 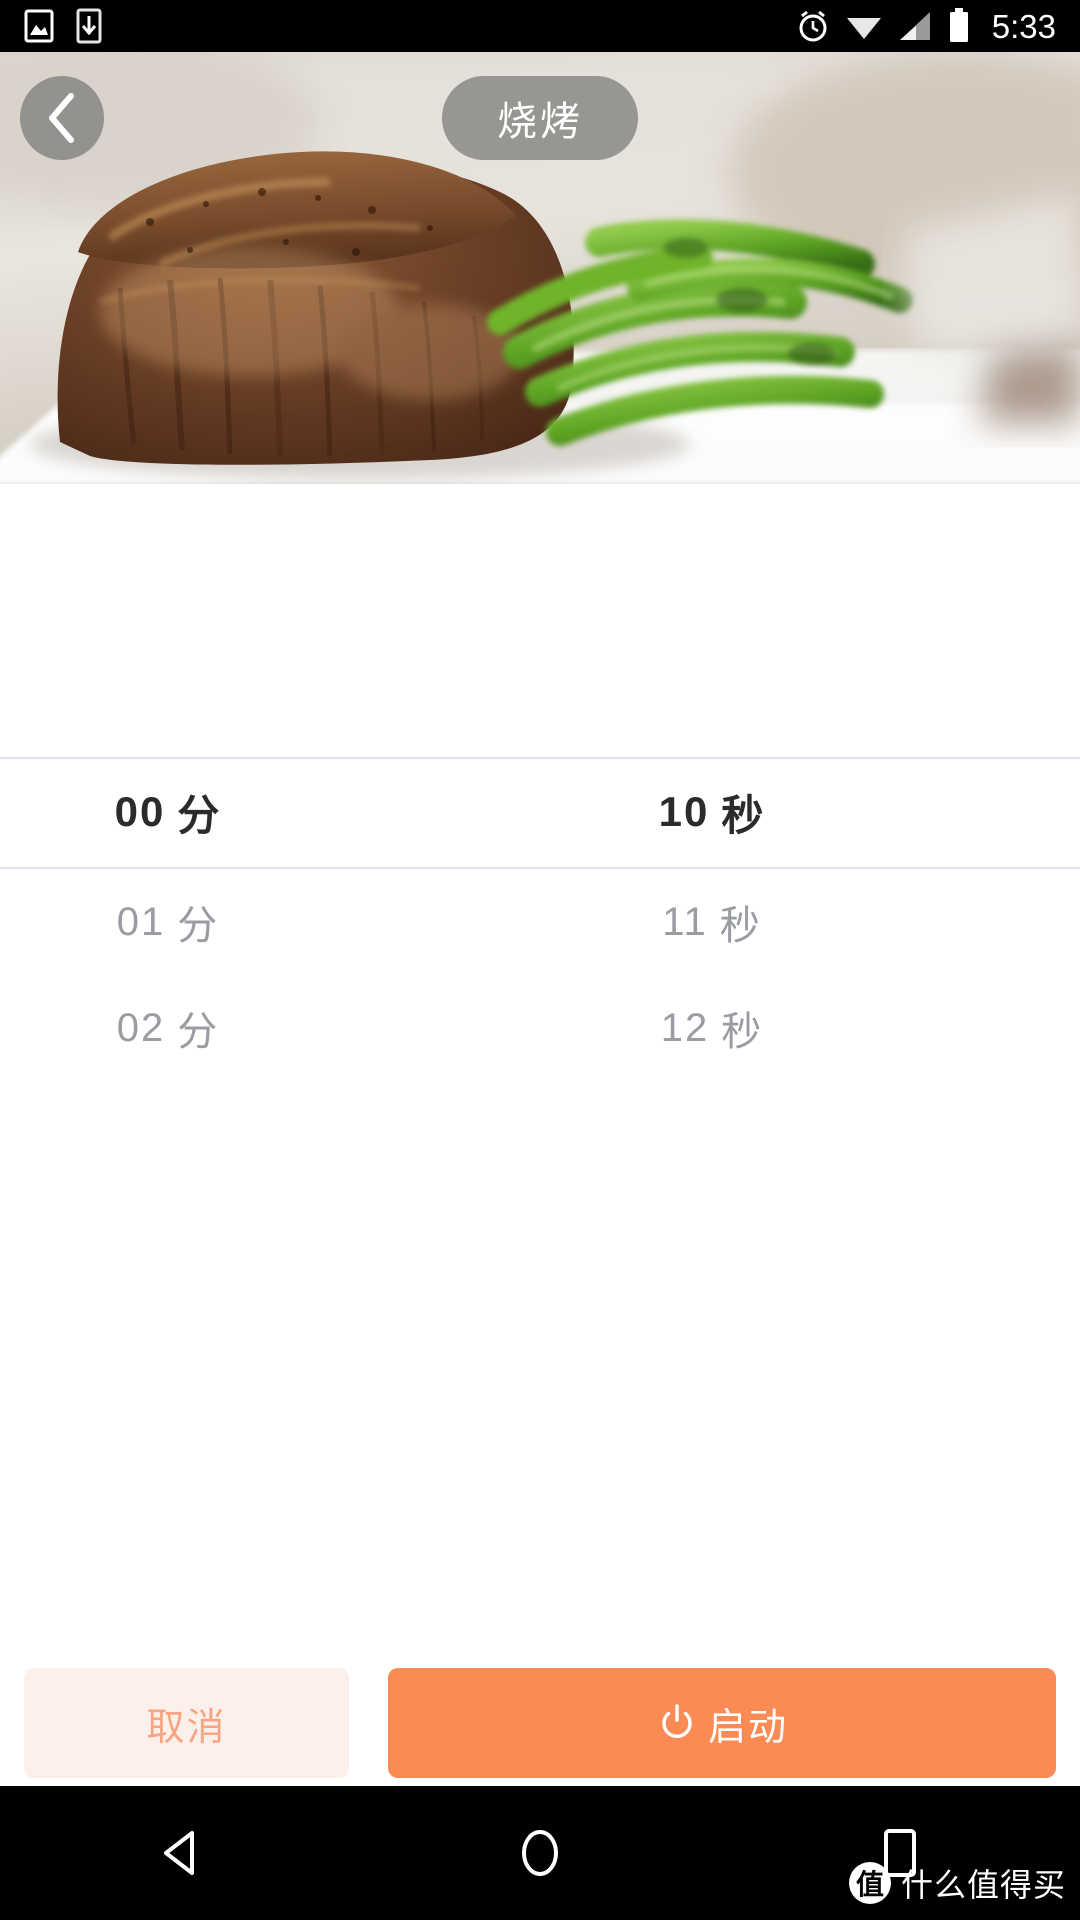 What do you see at coordinates (983, 1885) in the screenshot?
I see `watermark-text: 什么值得买` at bounding box center [983, 1885].